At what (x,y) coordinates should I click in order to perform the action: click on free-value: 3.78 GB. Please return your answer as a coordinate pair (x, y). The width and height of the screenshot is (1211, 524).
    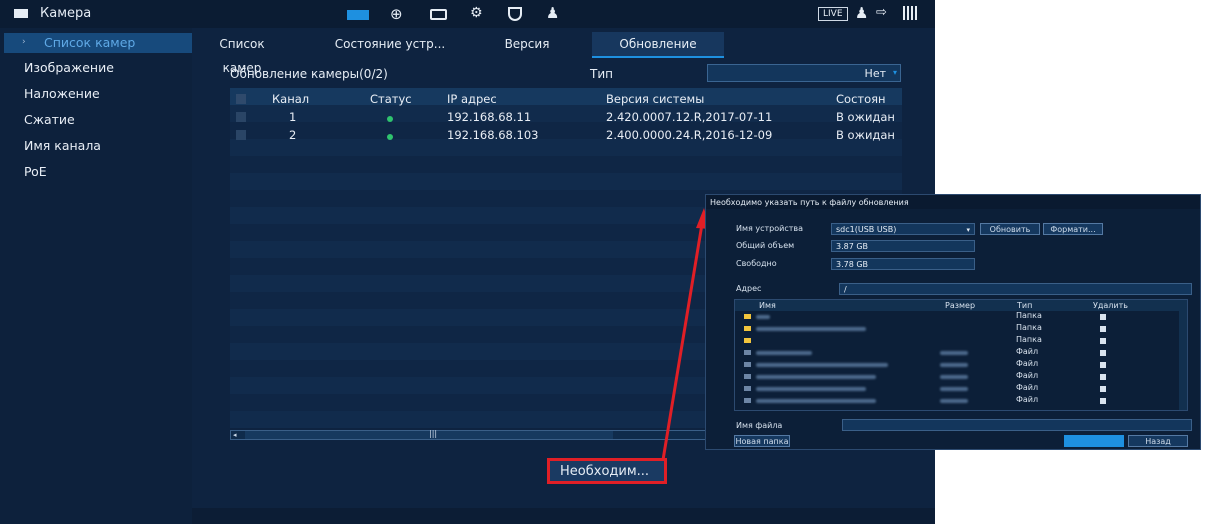
    Looking at the image, I should click on (903, 264).